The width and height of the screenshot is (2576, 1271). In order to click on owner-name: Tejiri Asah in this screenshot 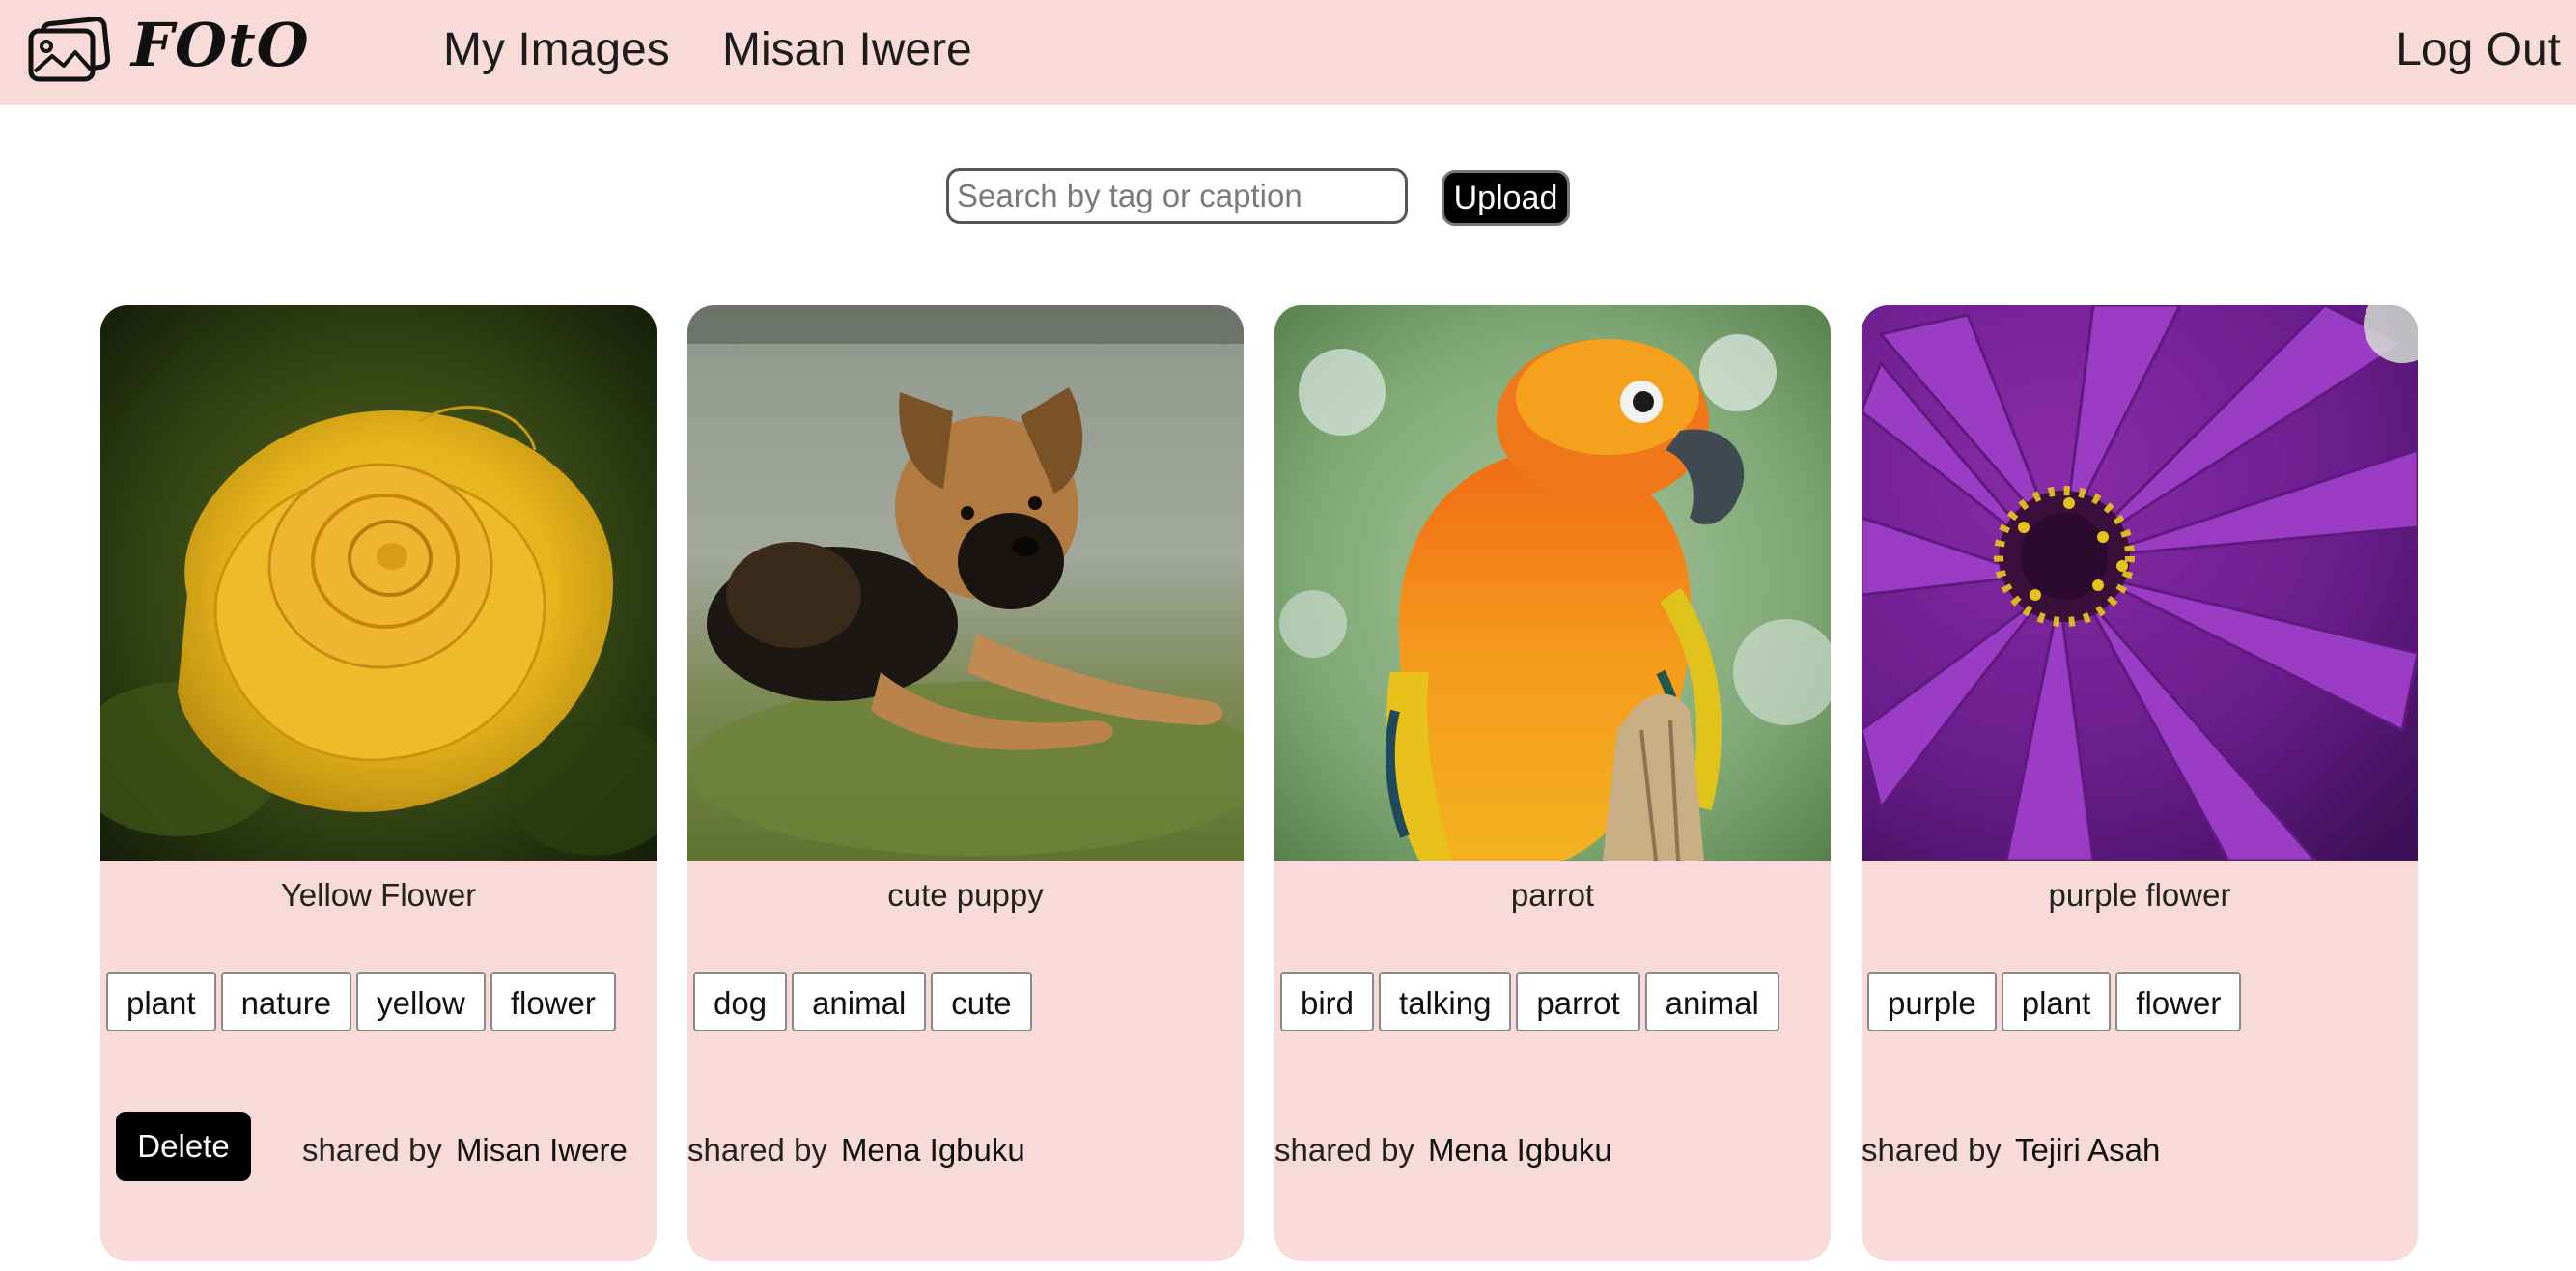, I will do `click(2087, 1150)`.